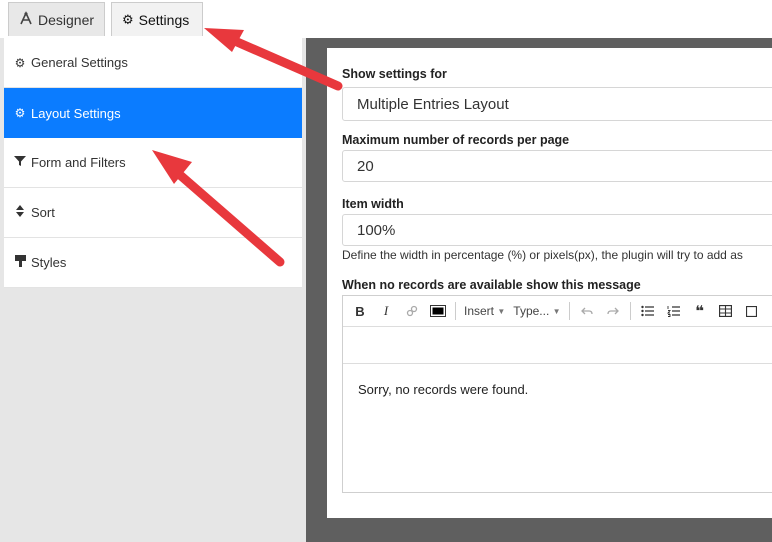 The image size is (772, 542). I want to click on tab-designer: Designer, so click(56, 19).